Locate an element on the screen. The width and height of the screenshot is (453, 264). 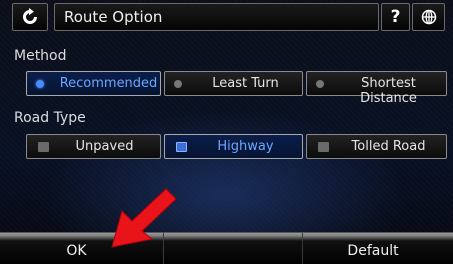
checkbox-checked-icon is located at coordinates (181, 147).